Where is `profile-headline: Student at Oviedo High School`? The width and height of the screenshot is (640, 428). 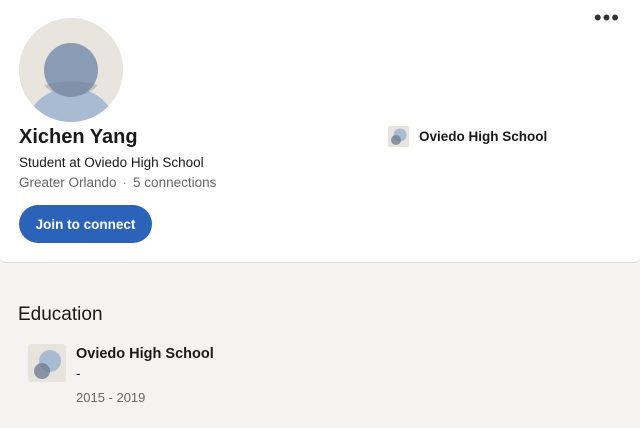 profile-headline: Student at Oviedo High School is located at coordinates (111, 162).